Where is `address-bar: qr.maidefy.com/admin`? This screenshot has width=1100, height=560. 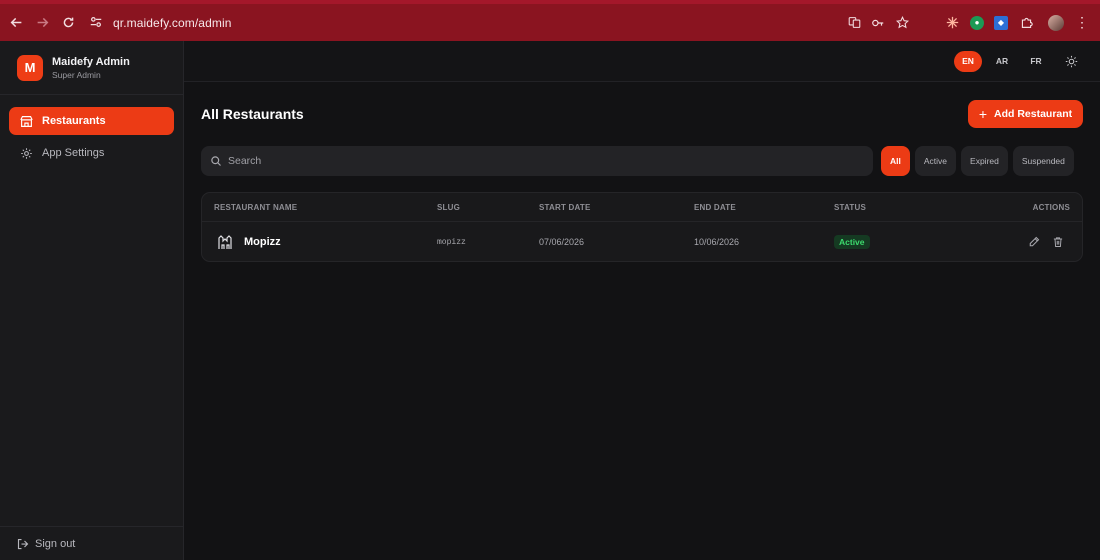
address-bar: qr.maidefy.com/admin is located at coordinates (160, 23).